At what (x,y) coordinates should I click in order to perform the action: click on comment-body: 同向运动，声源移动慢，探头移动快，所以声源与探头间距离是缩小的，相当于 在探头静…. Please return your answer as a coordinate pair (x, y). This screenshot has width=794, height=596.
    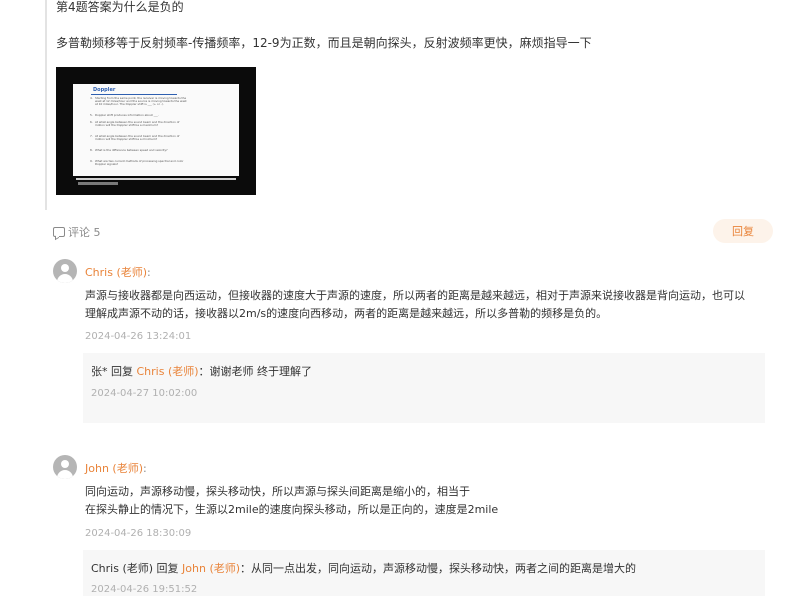
    Looking at the image, I should click on (292, 500).